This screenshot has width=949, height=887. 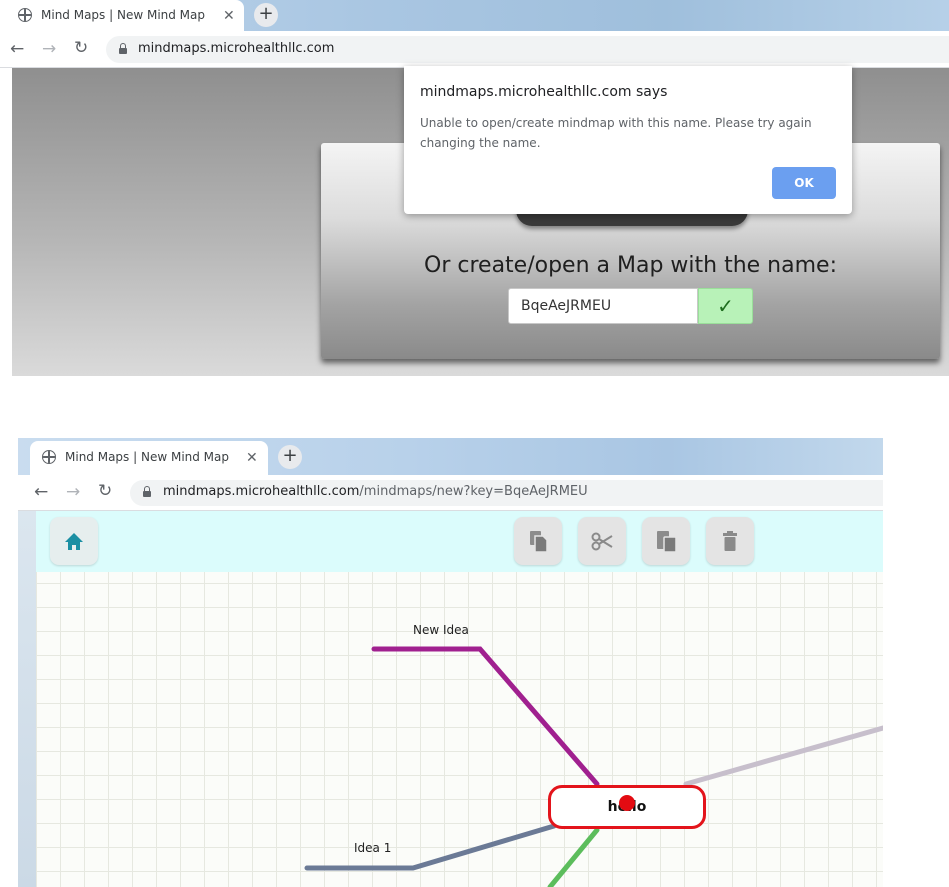 I want to click on node-new-idea: New Idea, so click(x=441, y=630).